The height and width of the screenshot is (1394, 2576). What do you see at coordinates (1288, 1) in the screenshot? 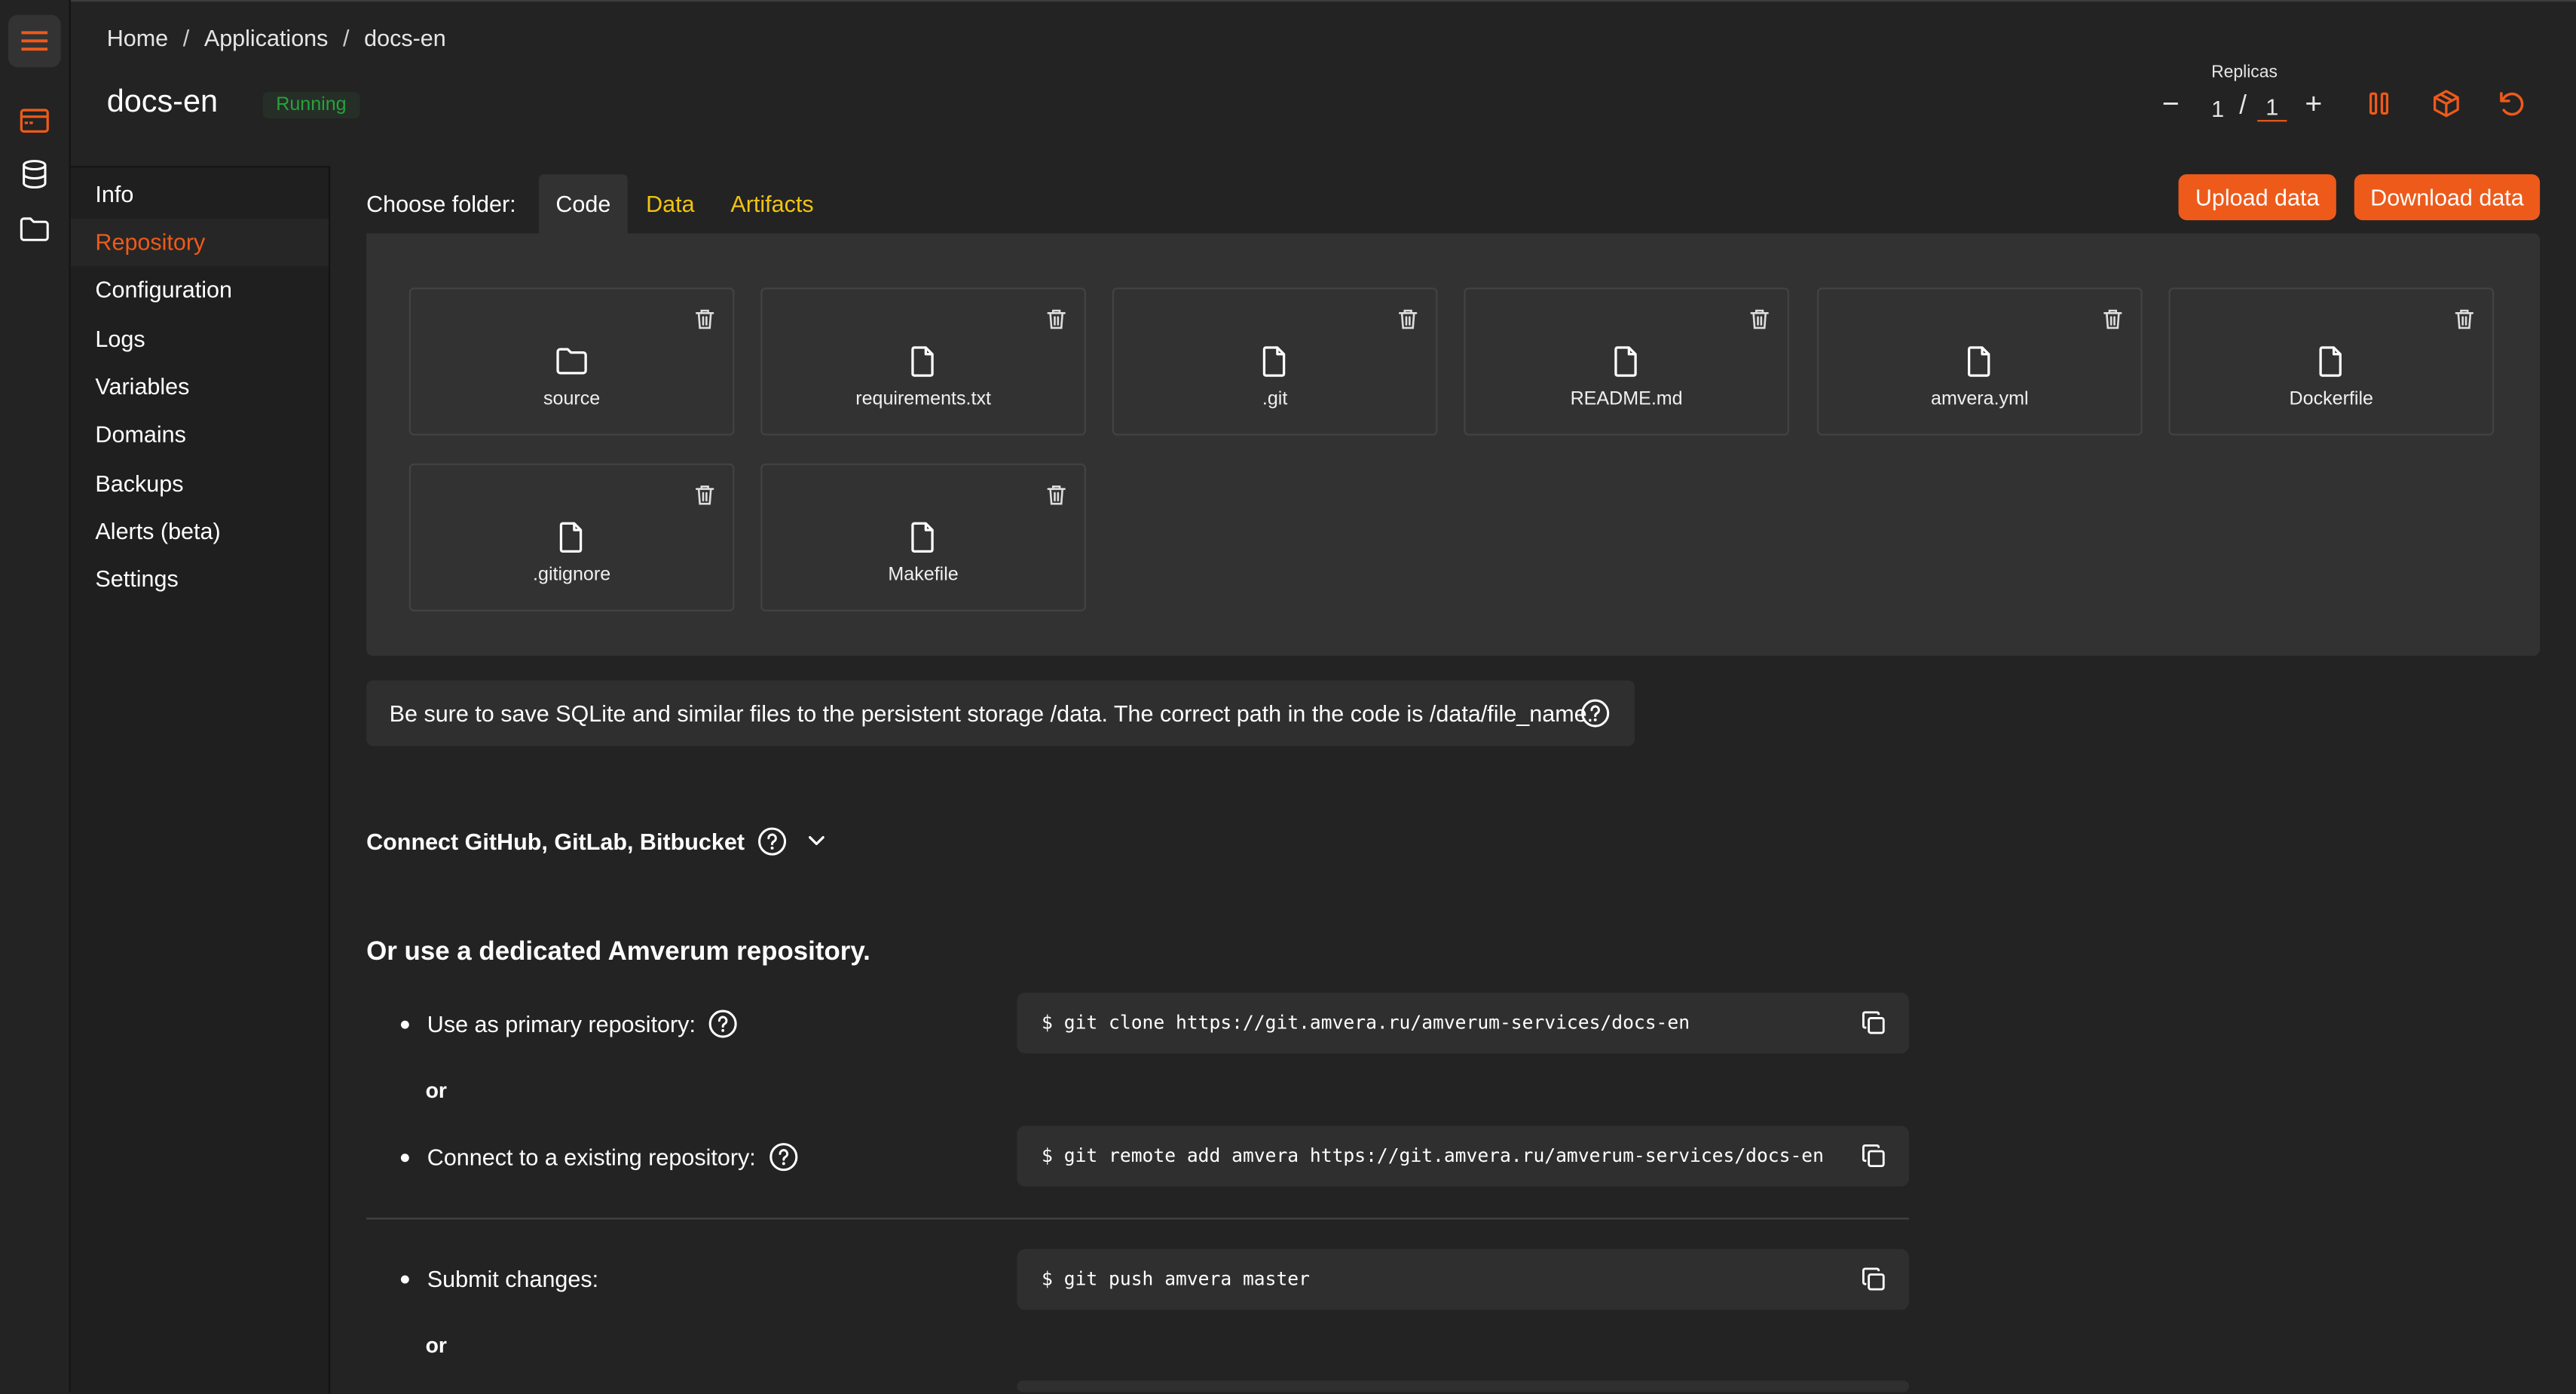
I see `top-border` at bounding box center [1288, 1].